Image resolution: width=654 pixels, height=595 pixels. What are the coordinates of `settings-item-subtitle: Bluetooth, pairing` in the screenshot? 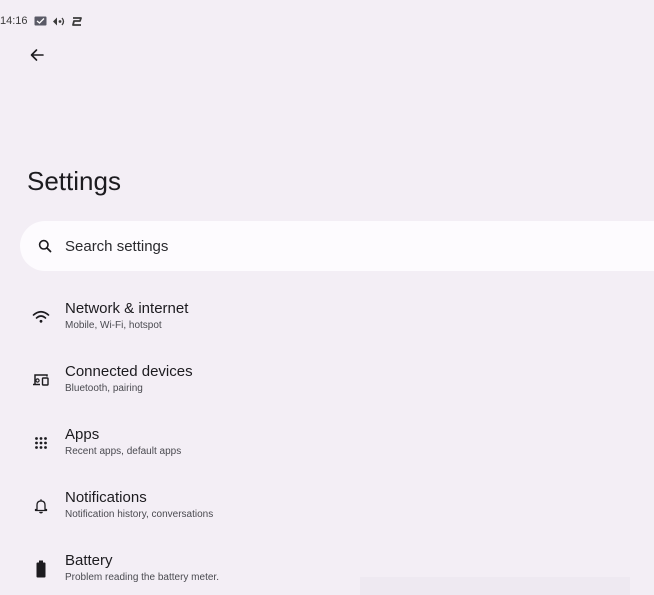 It's located at (104, 388).